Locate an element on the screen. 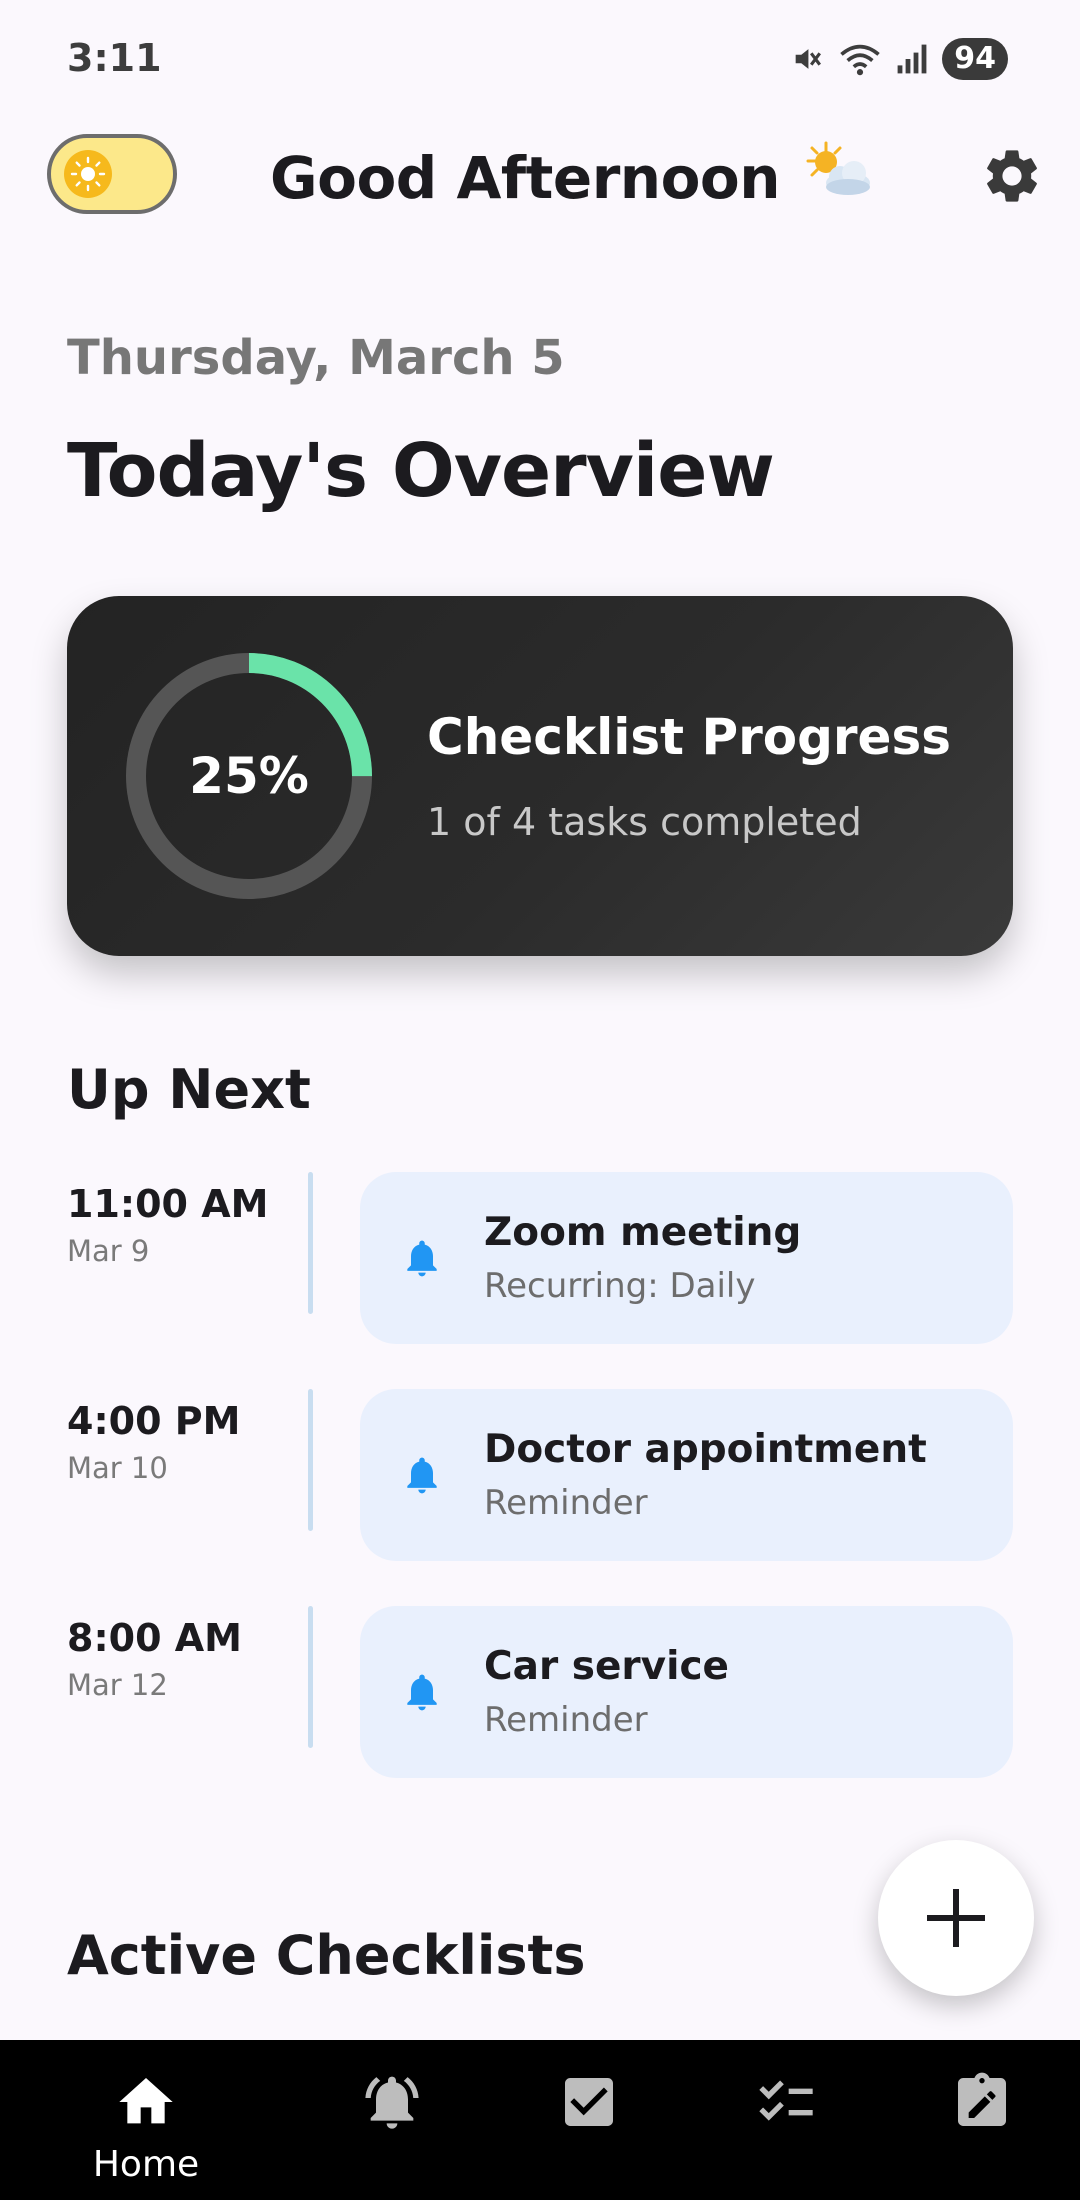 This screenshot has width=1080, height=2200. add-button is located at coordinates (956, 1918).